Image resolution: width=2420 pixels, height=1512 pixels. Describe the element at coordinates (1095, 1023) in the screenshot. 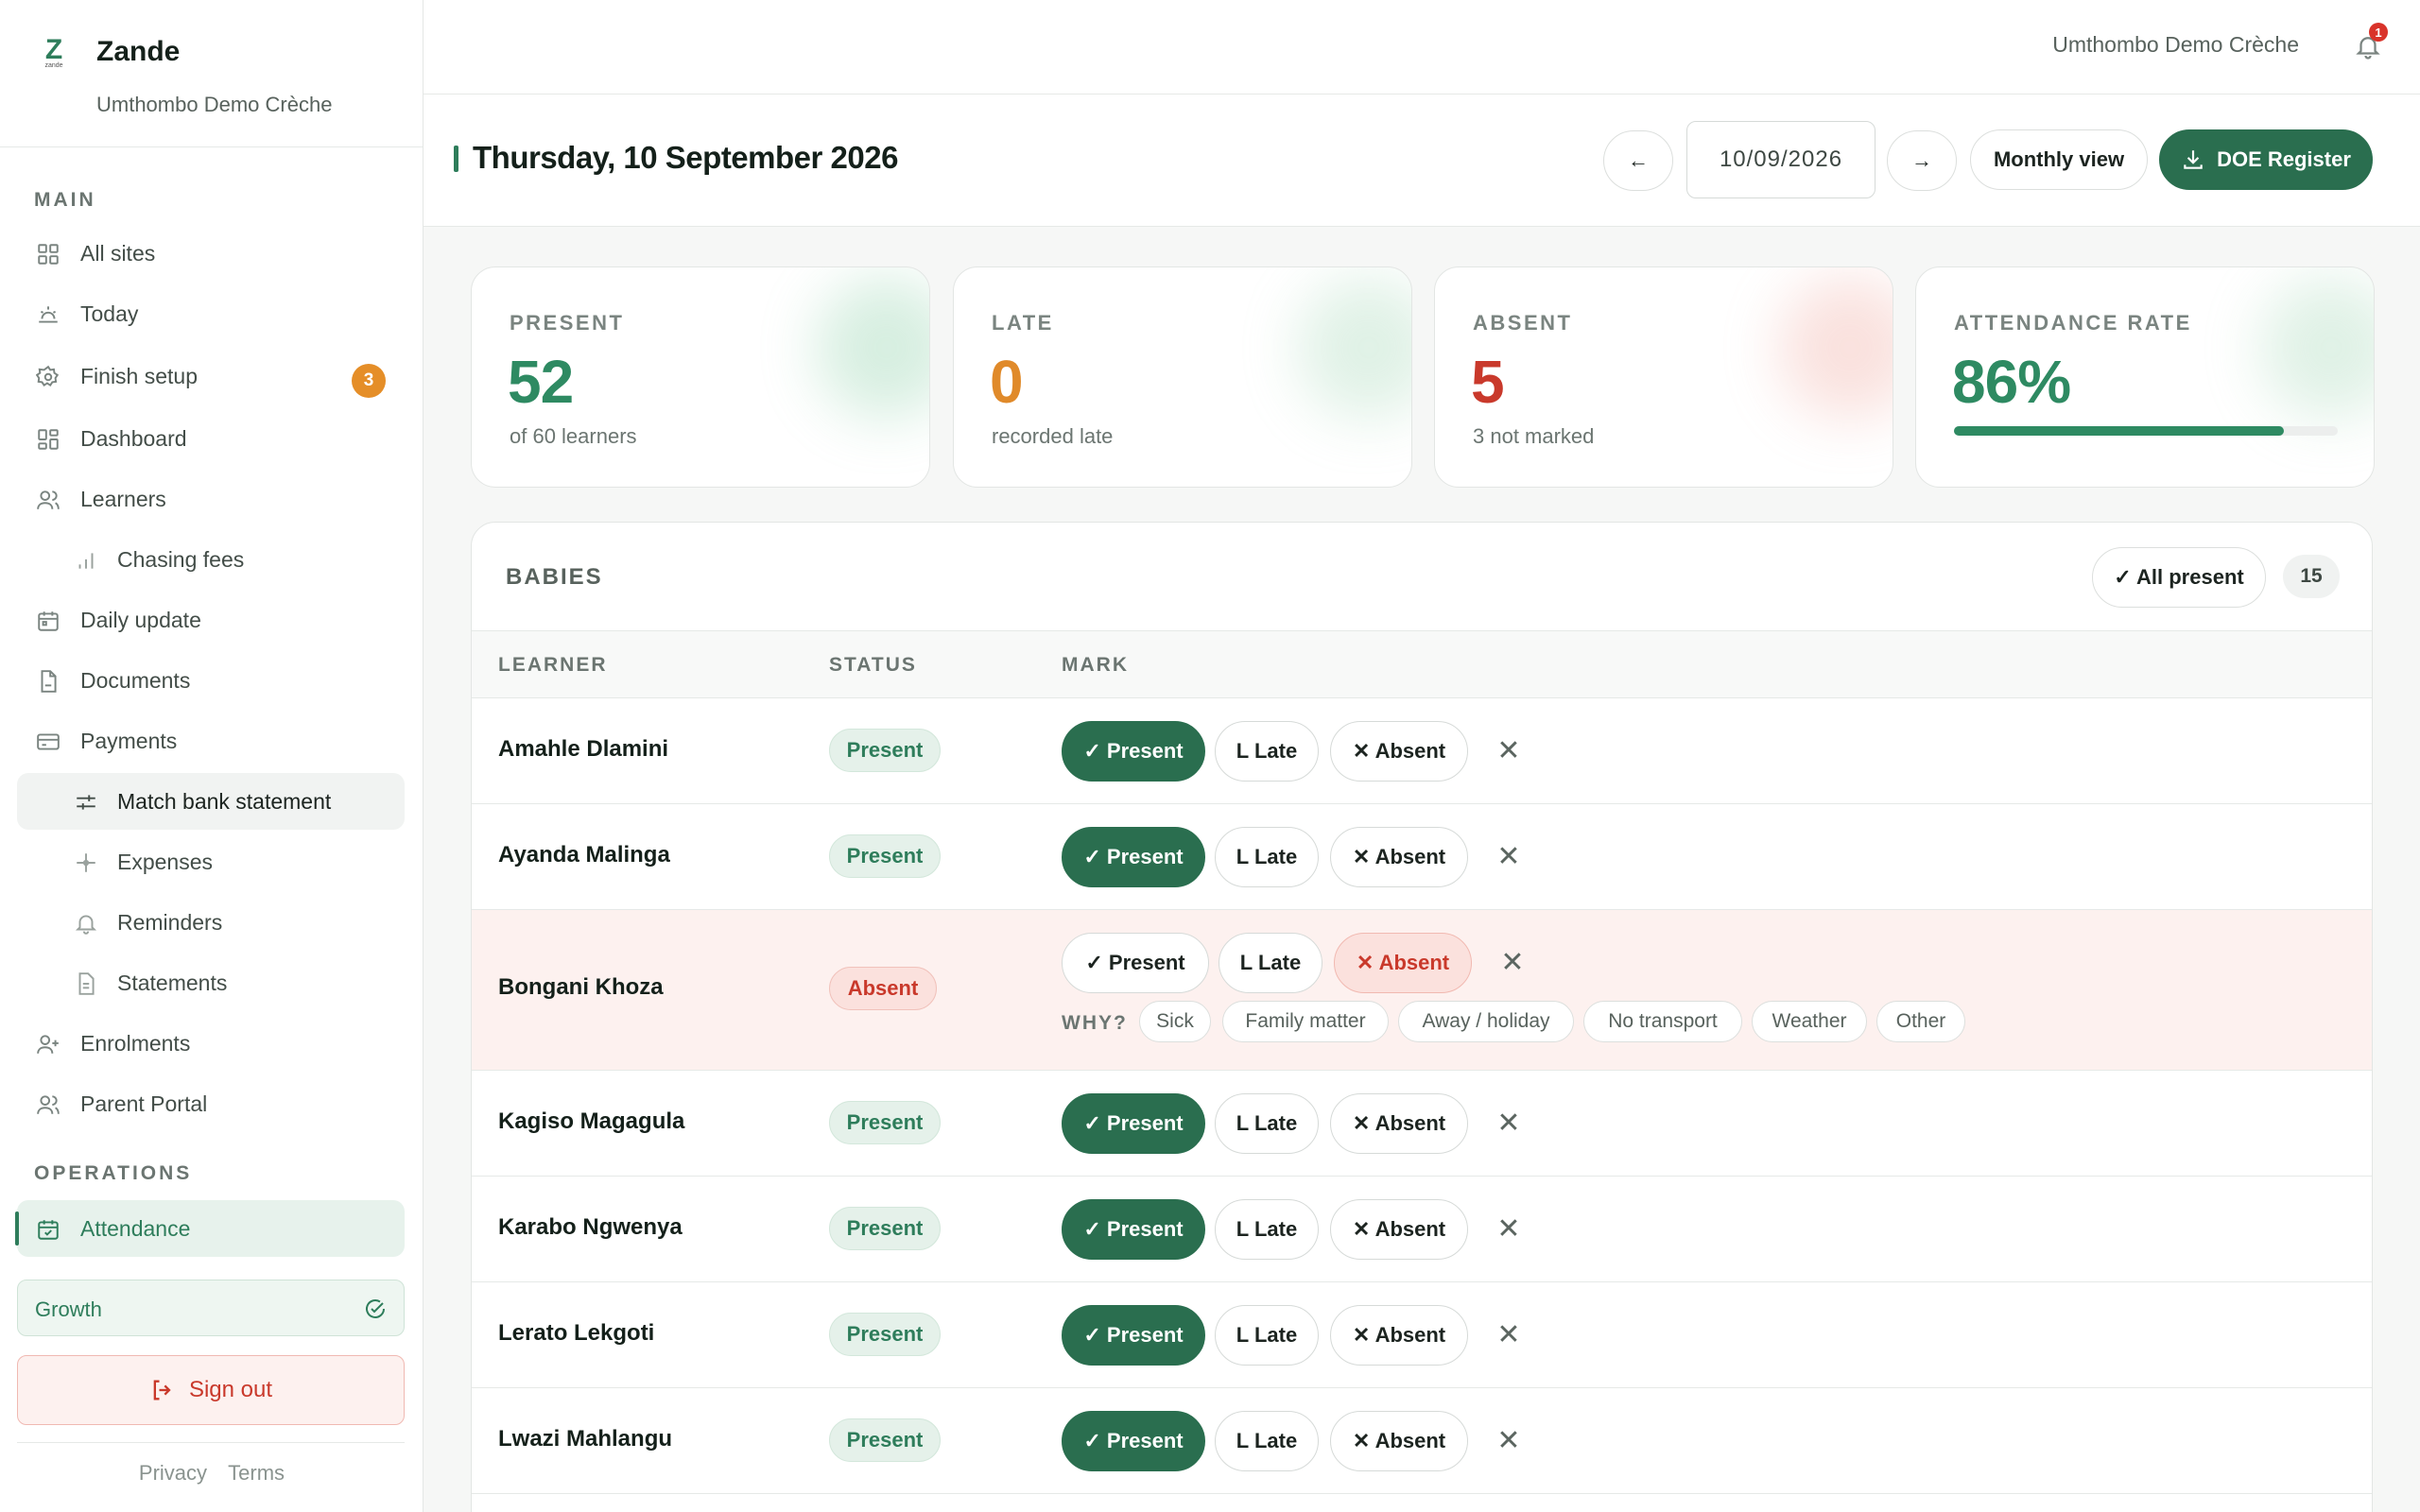

I see `why-label: WHY?` at that location.